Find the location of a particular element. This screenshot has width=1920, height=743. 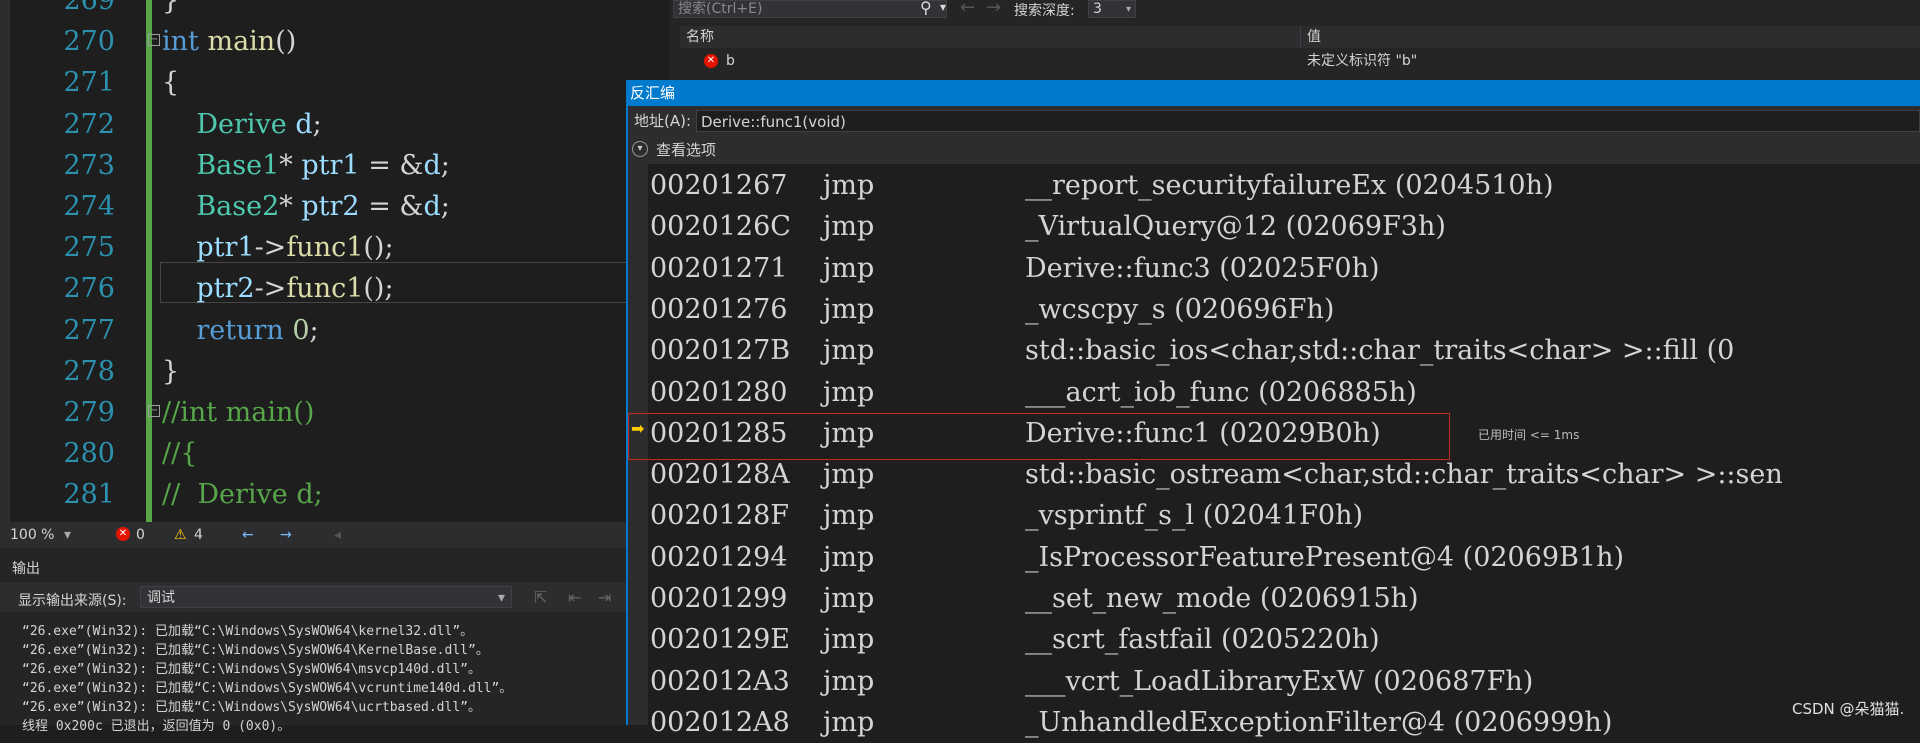

watch-column-header: 名称 值 is located at coordinates (1300, 37).